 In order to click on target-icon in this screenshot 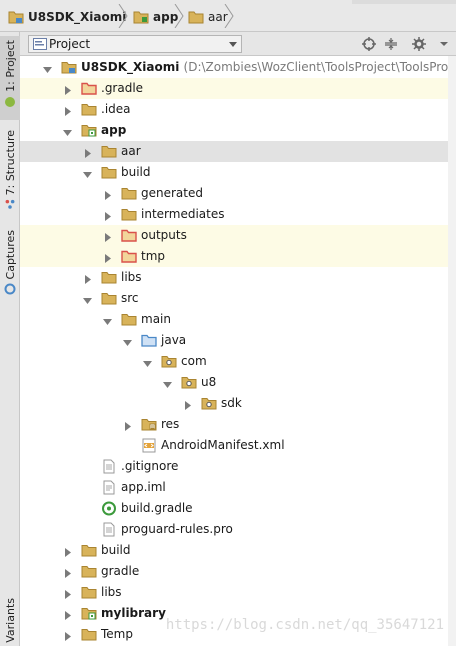, I will do `click(369, 44)`.